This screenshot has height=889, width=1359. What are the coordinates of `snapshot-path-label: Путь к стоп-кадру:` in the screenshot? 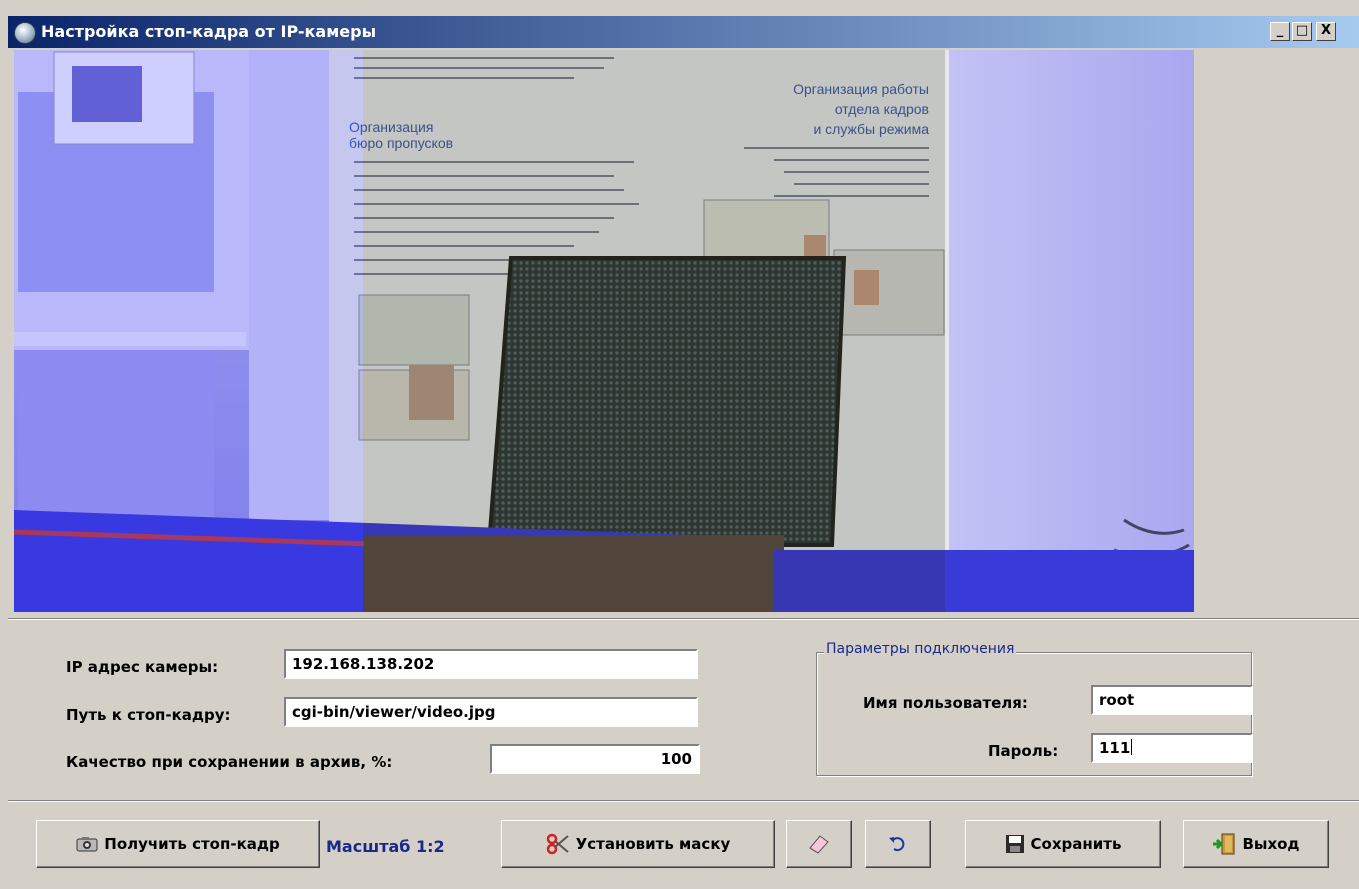 It's located at (148, 715).